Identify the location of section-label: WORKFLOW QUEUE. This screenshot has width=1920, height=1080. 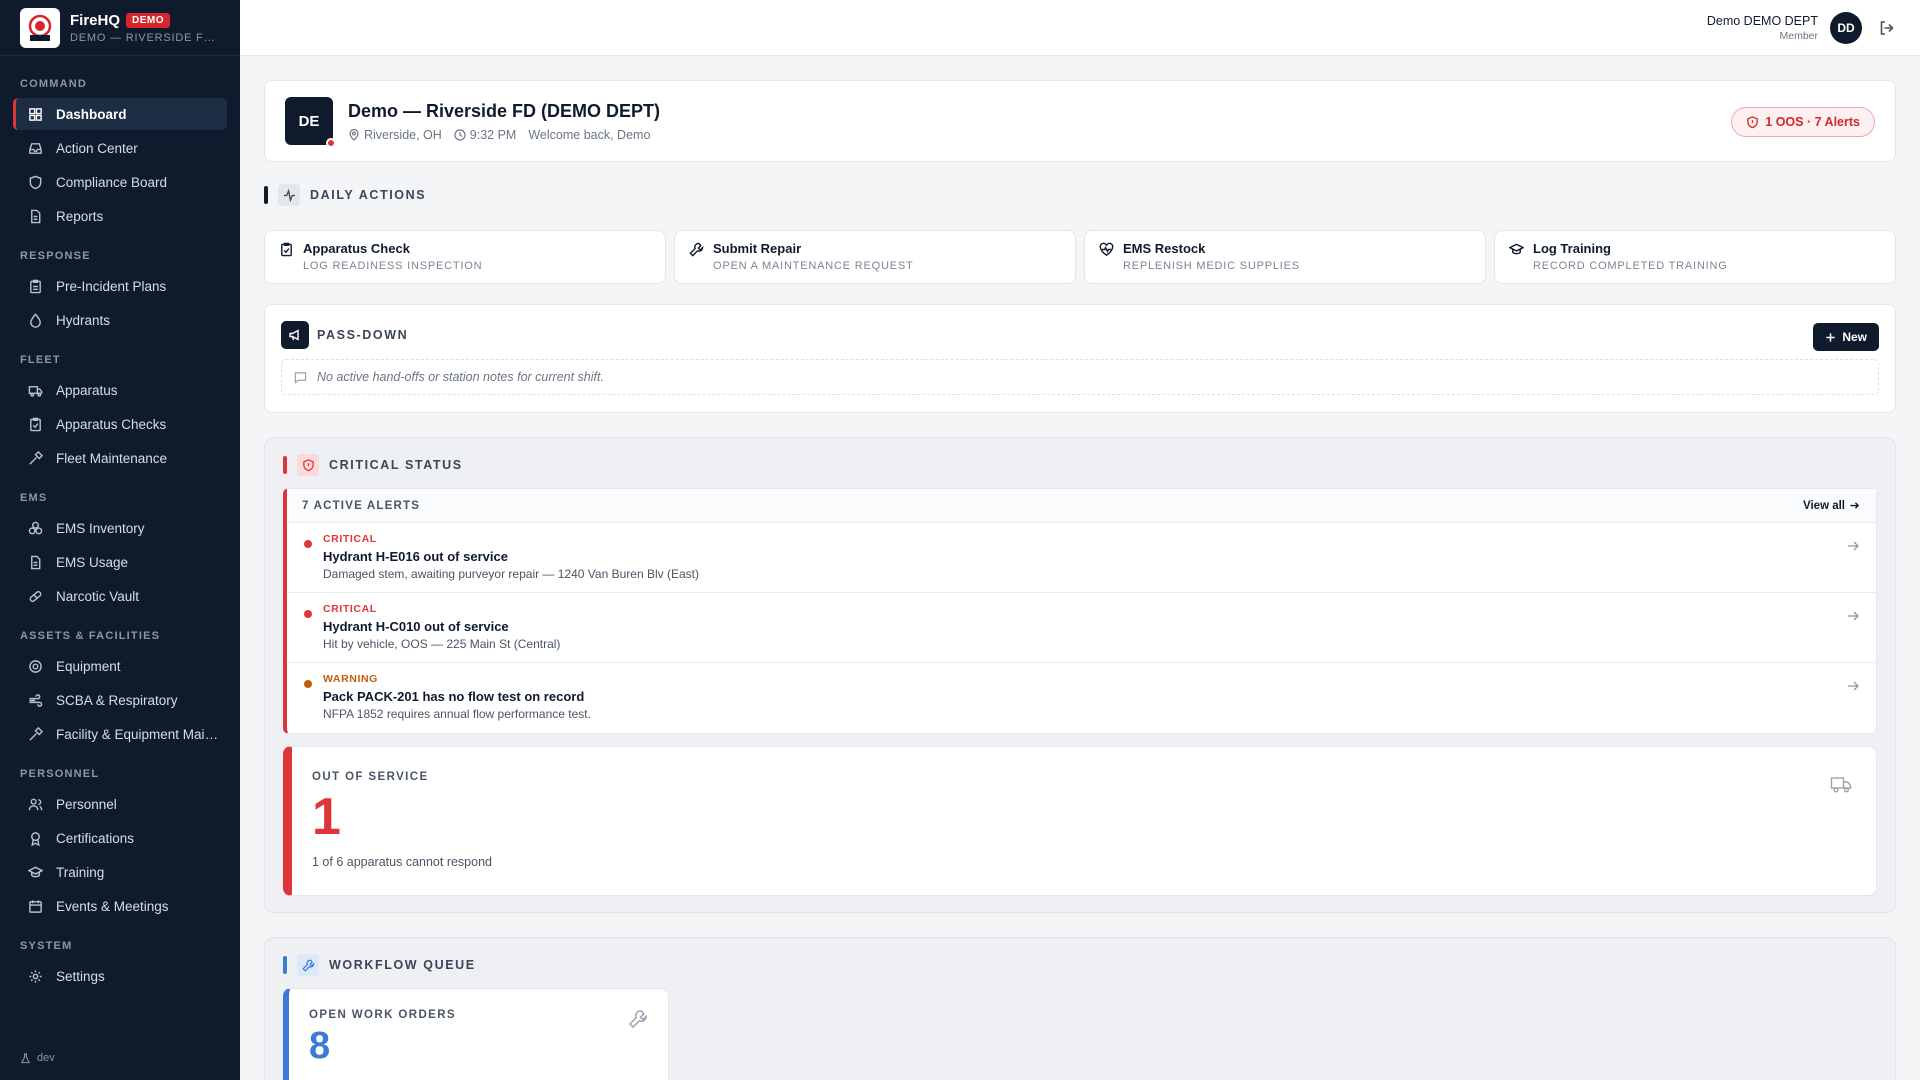
(402, 965).